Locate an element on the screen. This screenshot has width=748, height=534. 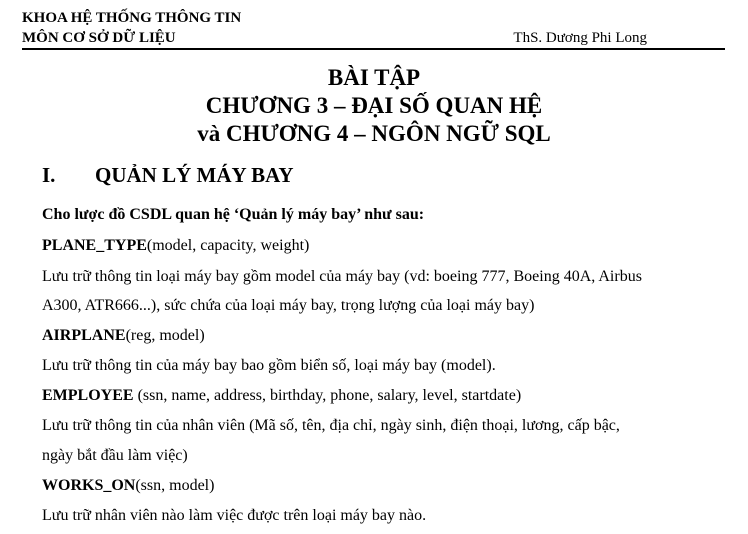
section-heading: I. QUẢN LÝ MÁY BAY is located at coordinates (168, 175).